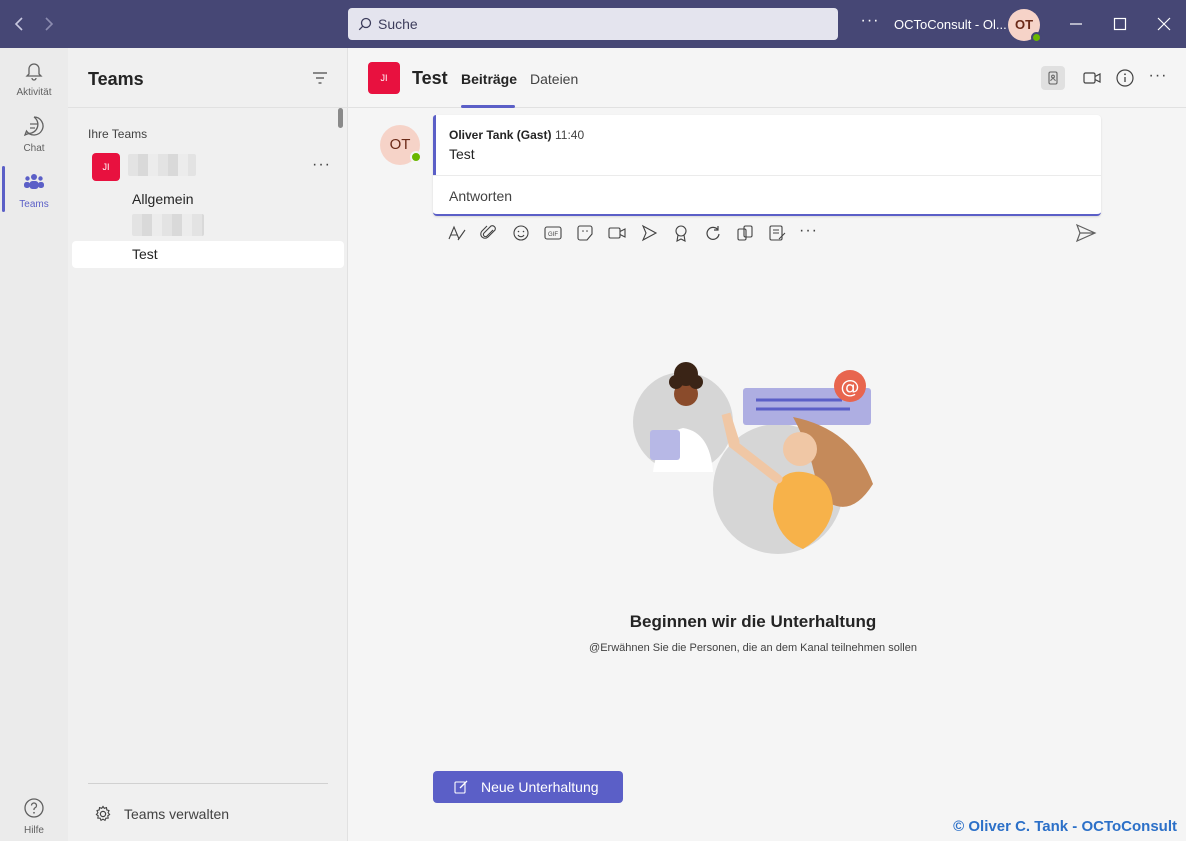 This screenshot has height=841, width=1186. I want to click on reply-input: Antworten, so click(480, 196).